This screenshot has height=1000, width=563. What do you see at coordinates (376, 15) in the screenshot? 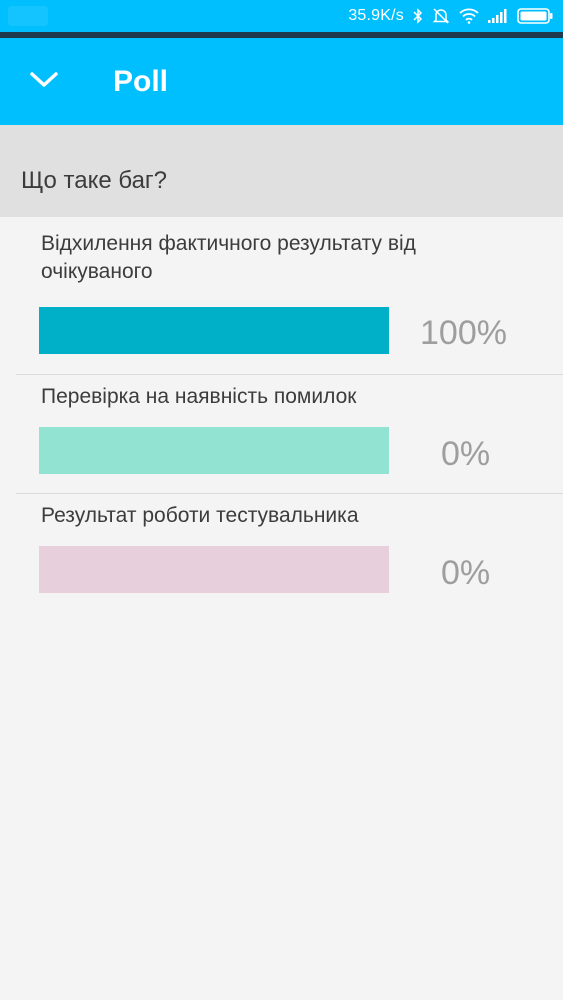
I see `net-speed: 35.9K/s` at bounding box center [376, 15].